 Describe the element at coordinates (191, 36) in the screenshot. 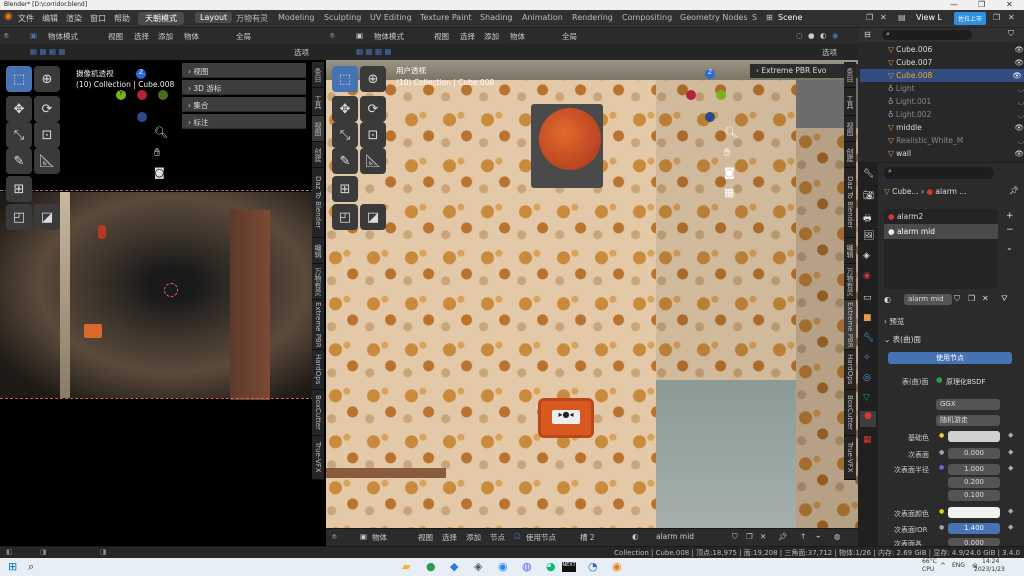

I see `menu-object: 物体` at that location.